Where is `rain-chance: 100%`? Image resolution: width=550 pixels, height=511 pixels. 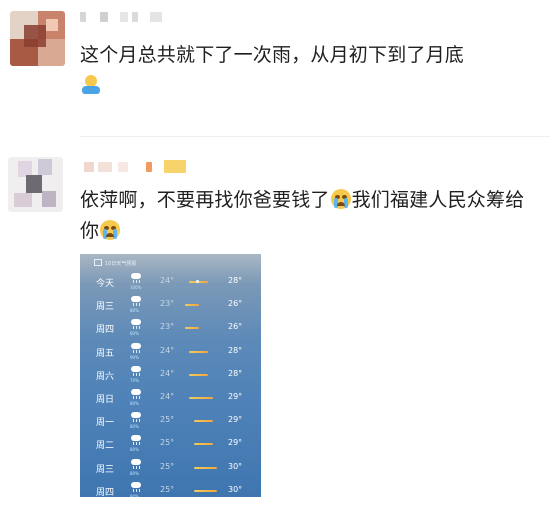
rain-chance: 100% is located at coordinates (136, 287).